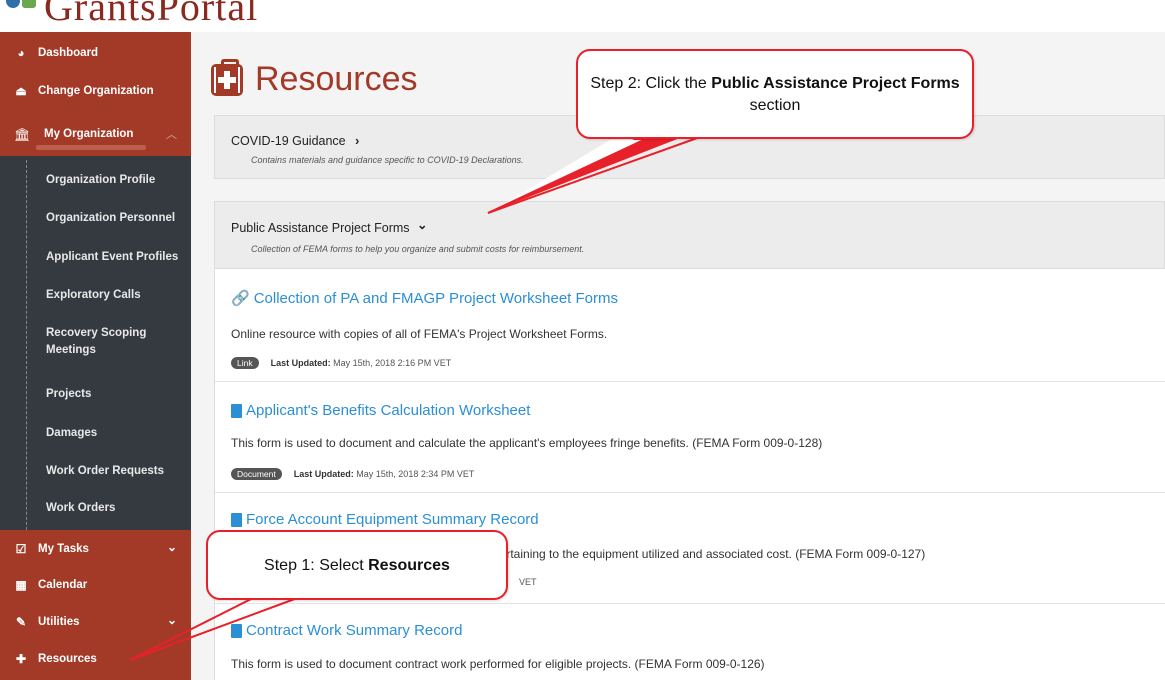 The height and width of the screenshot is (680, 1165). What do you see at coordinates (227, 77) in the screenshot?
I see `first-aid-kit-icon` at bounding box center [227, 77].